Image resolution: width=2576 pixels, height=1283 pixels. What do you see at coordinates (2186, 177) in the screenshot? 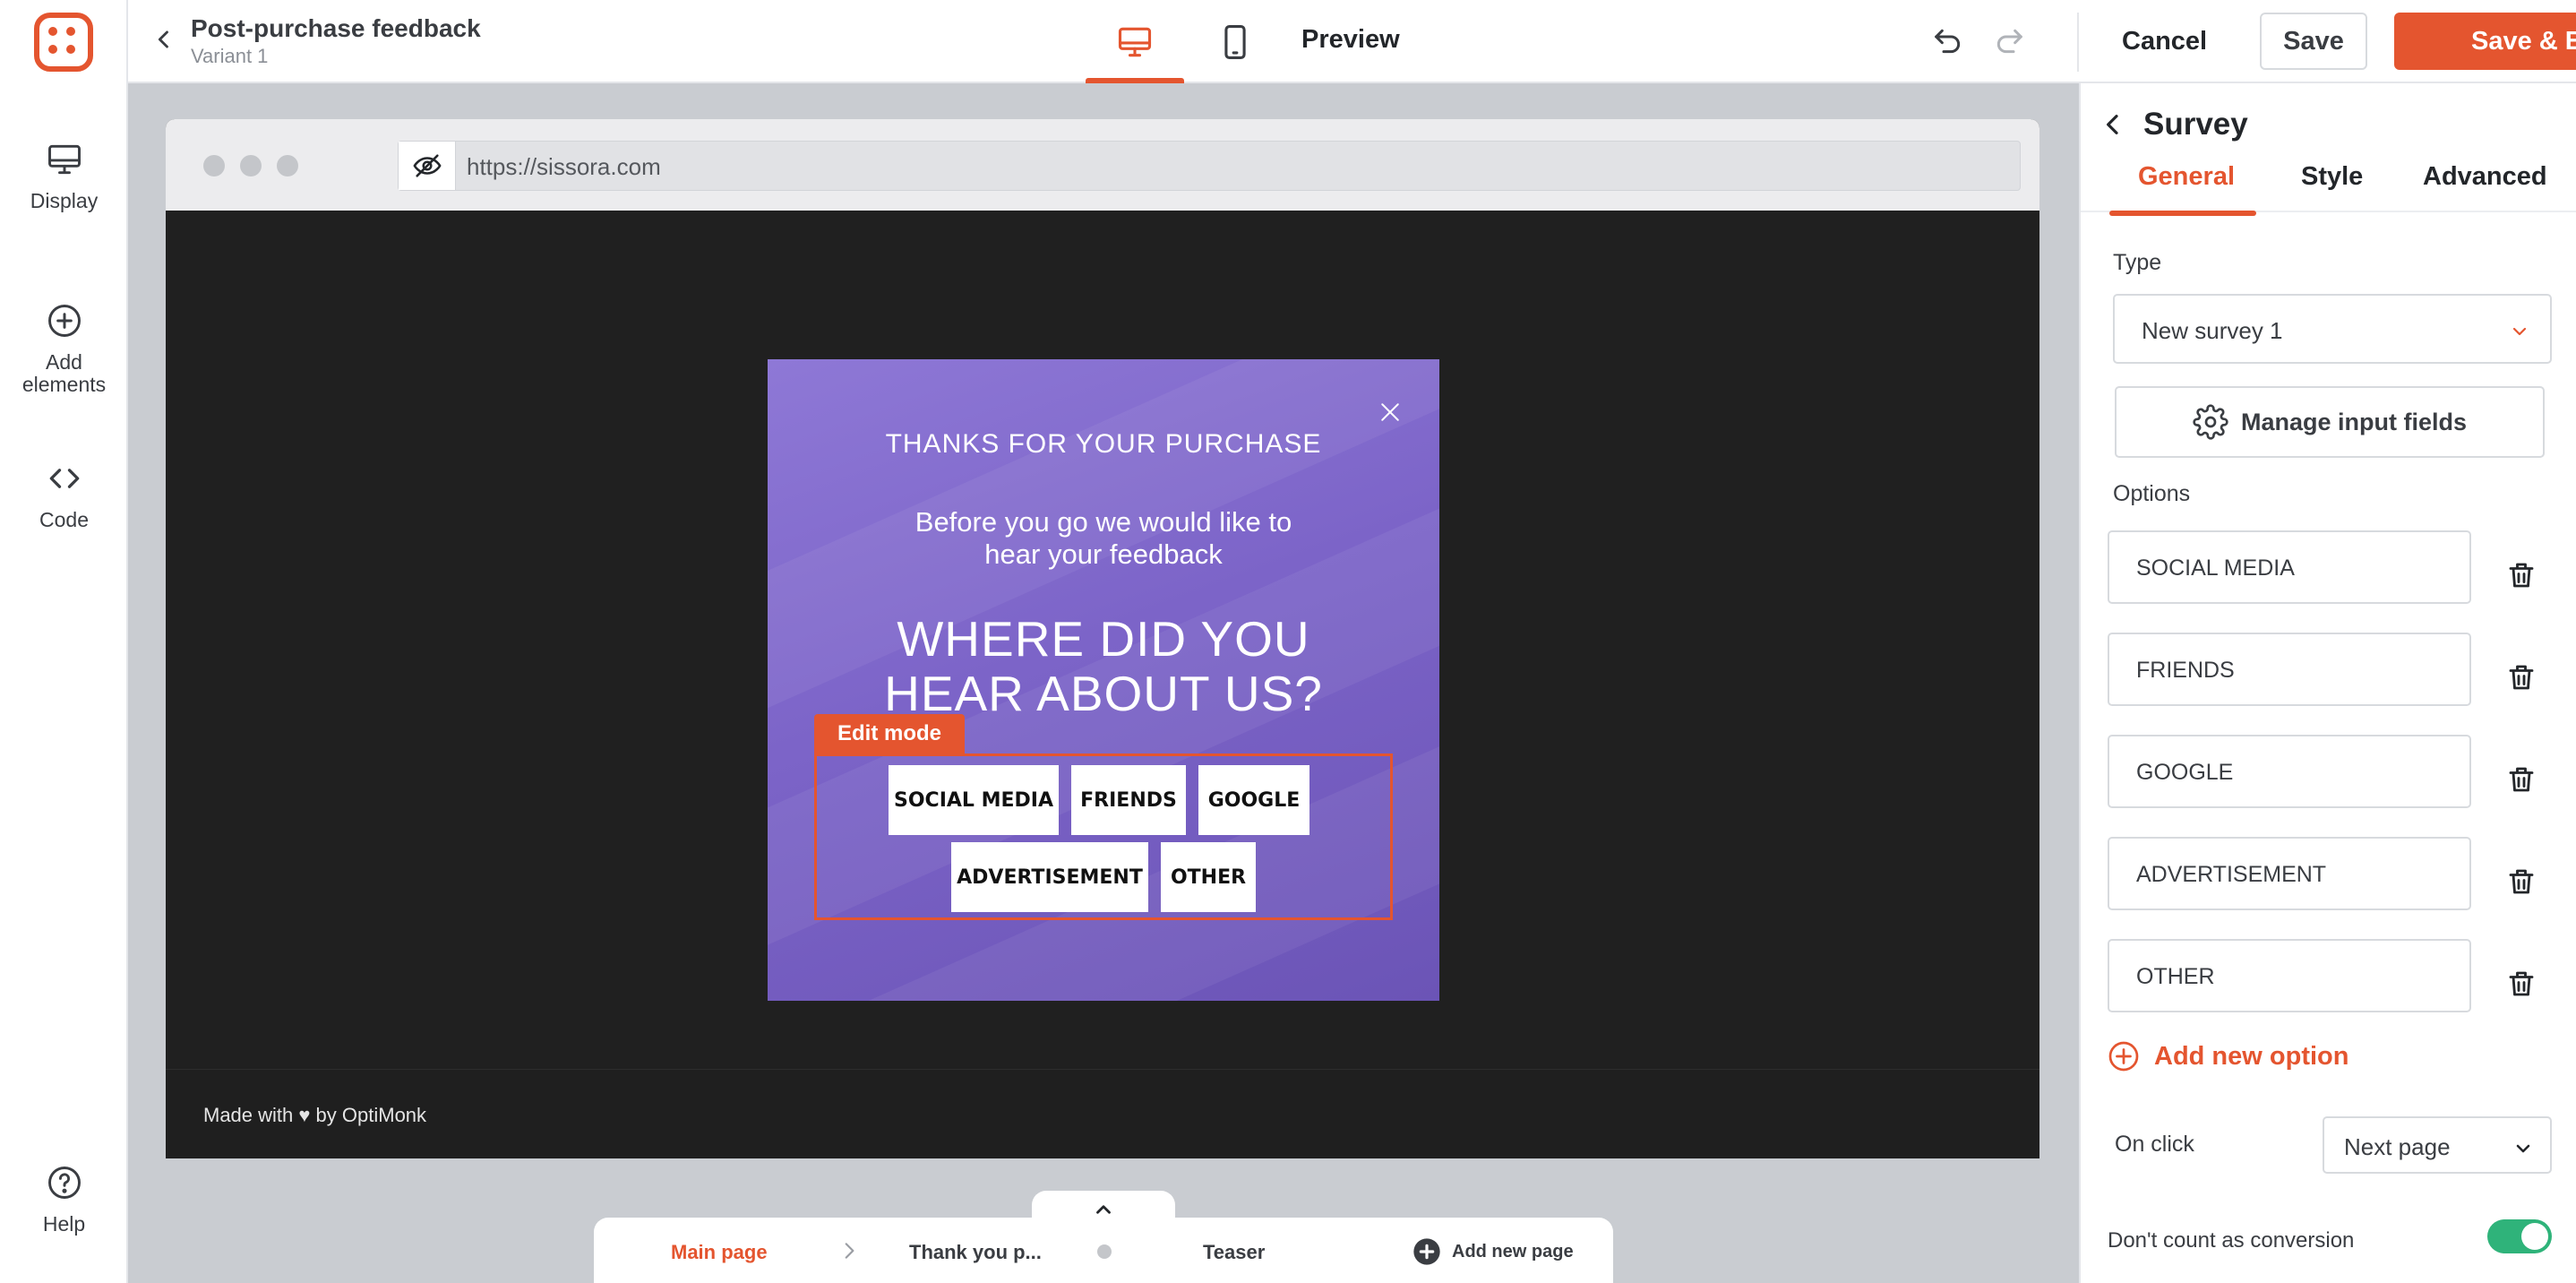
I see `tab-general: General` at bounding box center [2186, 177].